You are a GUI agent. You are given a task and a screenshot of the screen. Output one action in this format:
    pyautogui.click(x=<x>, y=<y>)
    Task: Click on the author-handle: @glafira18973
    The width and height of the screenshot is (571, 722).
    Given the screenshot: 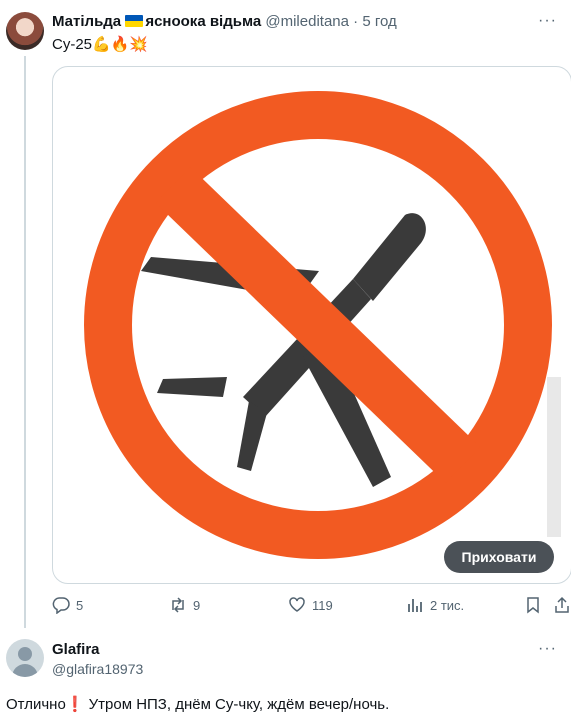 What is the action you would take?
    pyautogui.click(x=97, y=669)
    